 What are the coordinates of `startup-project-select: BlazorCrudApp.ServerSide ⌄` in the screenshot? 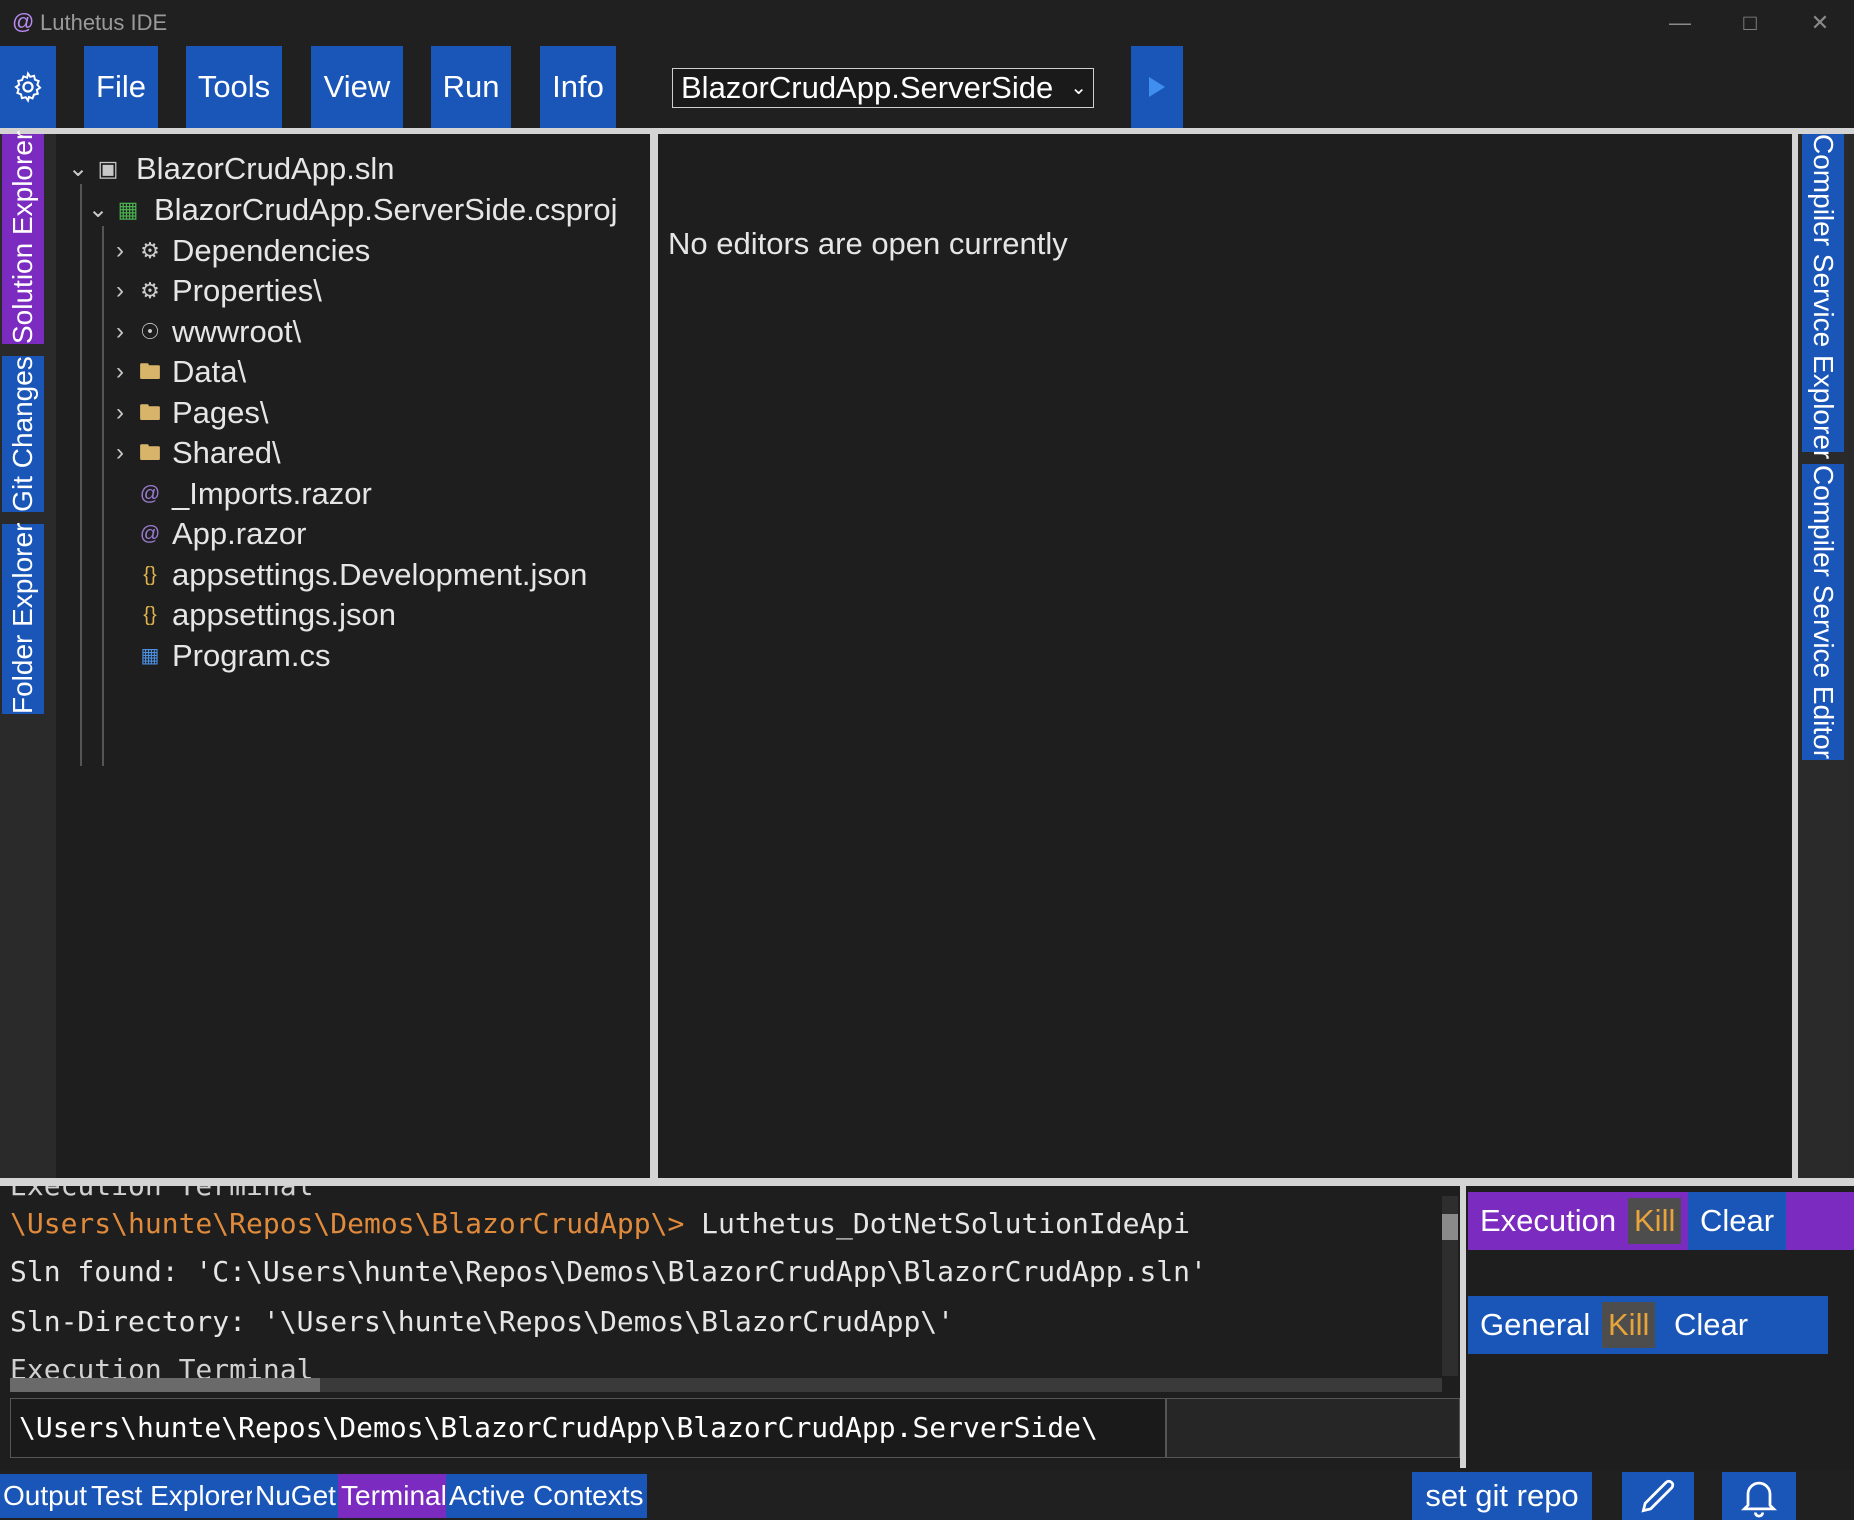 It's located at (883, 88).